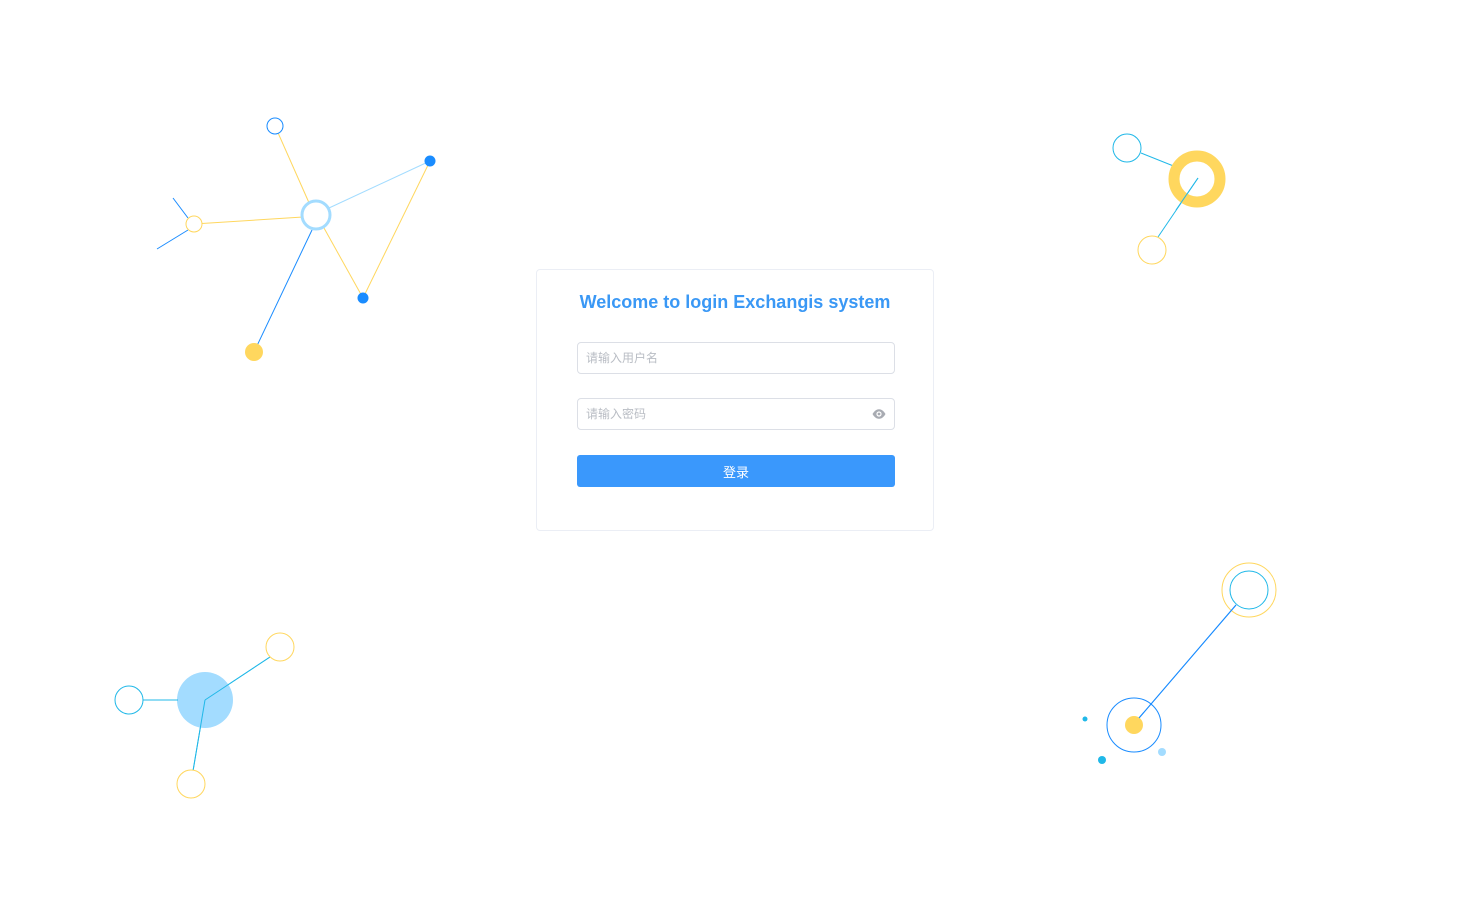 Image resolution: width=1482 pixels, height=906 pixels. I want to click on login-title: Welcome to login Exchangis system, so click(735, 302).